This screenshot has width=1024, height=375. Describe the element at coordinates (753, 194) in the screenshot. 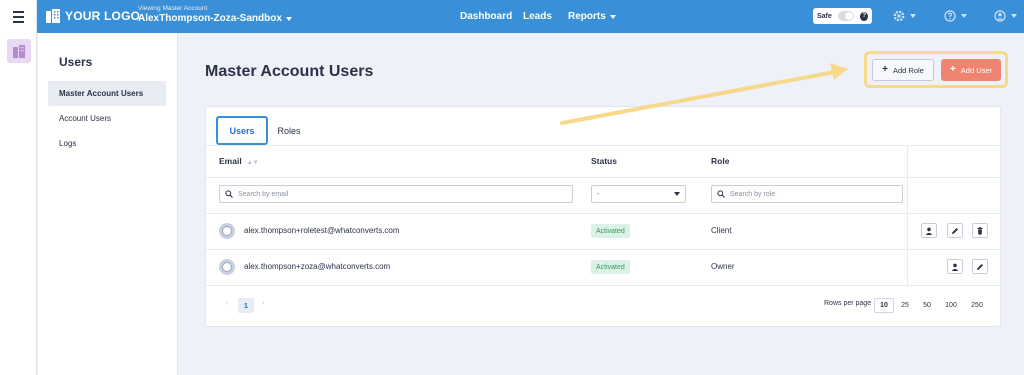

I see `role-search-placeholder: Search by role` at that location.